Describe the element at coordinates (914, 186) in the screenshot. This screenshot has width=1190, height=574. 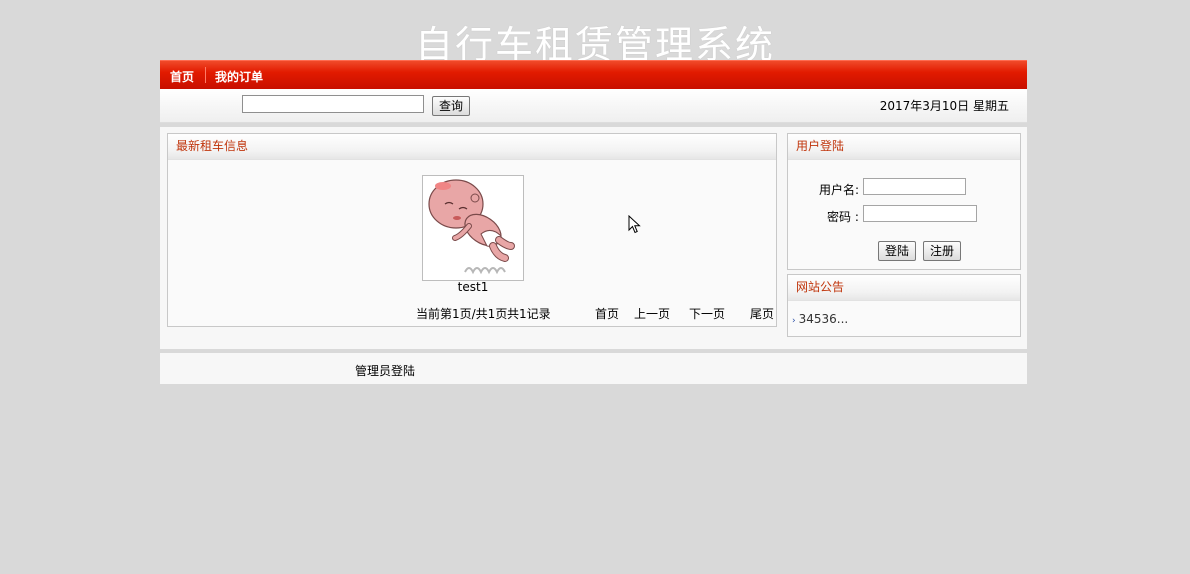
I see `username-input` at that location.